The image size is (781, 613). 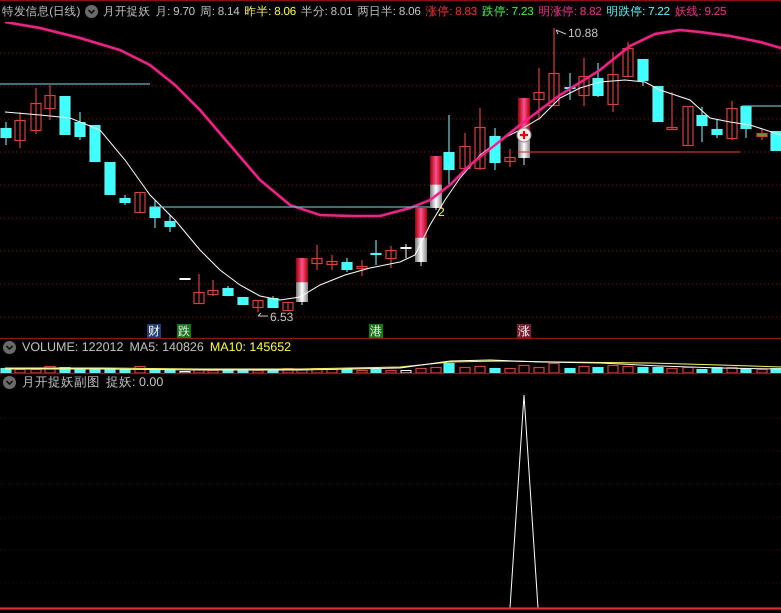 What do you see at coordinates (251, 347) in the screenshot?
I see `volume-reading: MA10: 145652` at bounding box center [251, 347].